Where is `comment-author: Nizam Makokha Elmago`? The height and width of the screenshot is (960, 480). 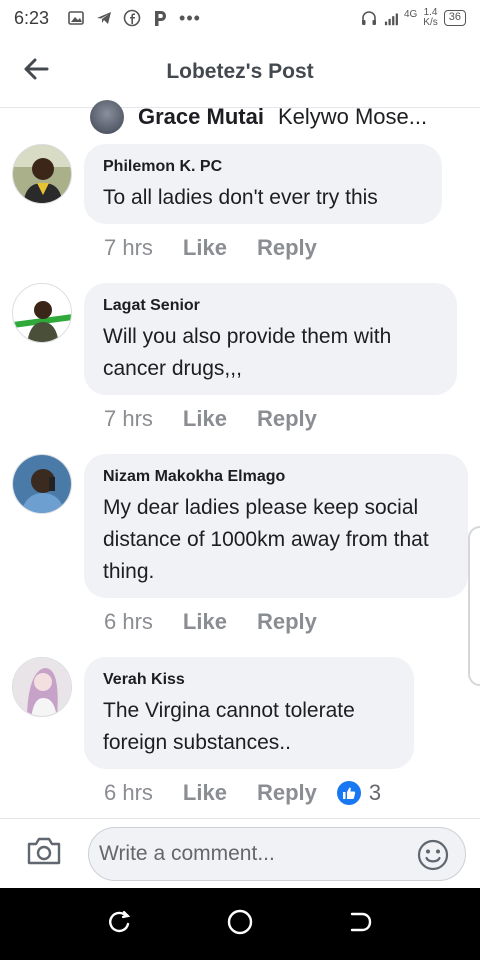
comment-author: Nizam Makokha Elmago is located at coordinates (275, 477).